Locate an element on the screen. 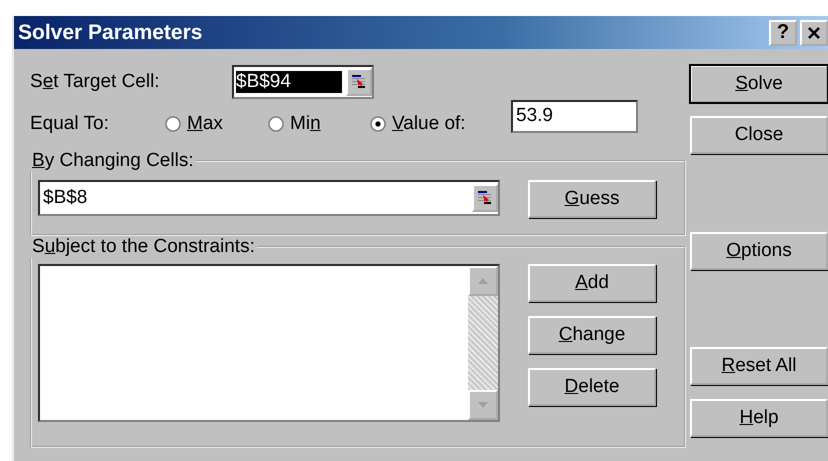 The image size is (828, 461). close-button is located at coordinates (814, 33).